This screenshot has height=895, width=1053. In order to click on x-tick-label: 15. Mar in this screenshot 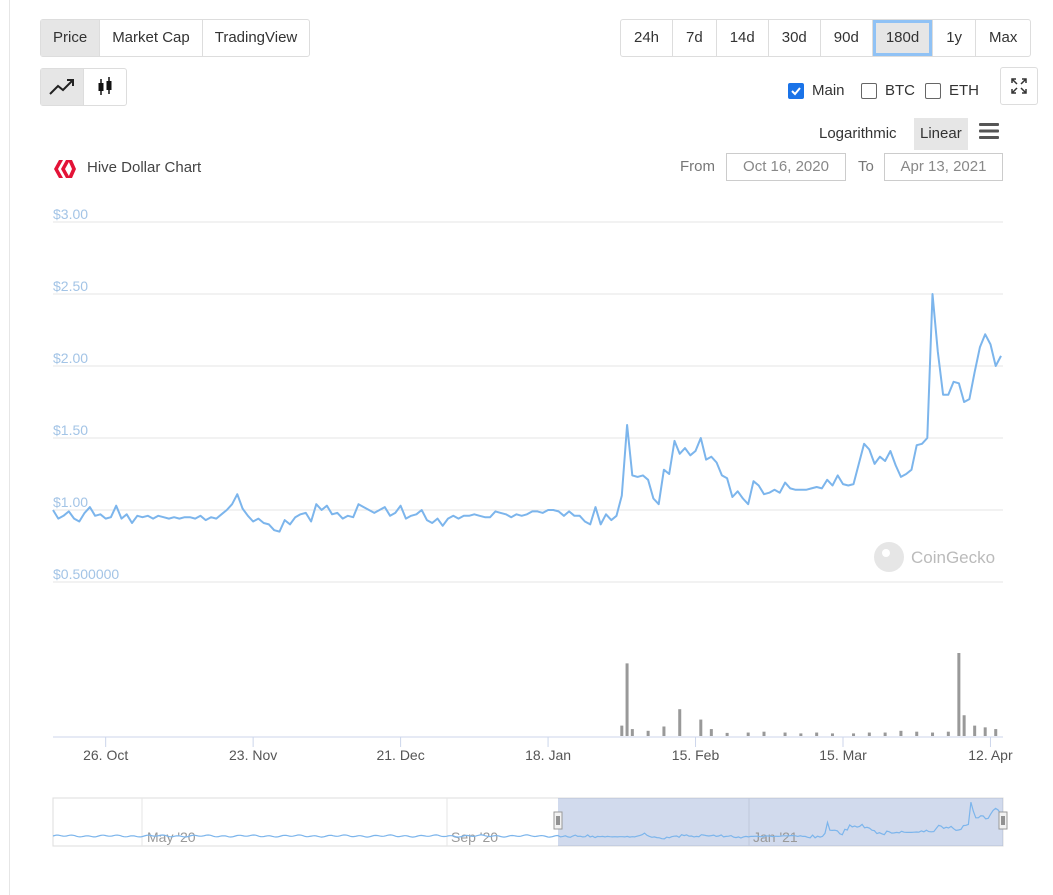, I will do `click(843, 755)`.